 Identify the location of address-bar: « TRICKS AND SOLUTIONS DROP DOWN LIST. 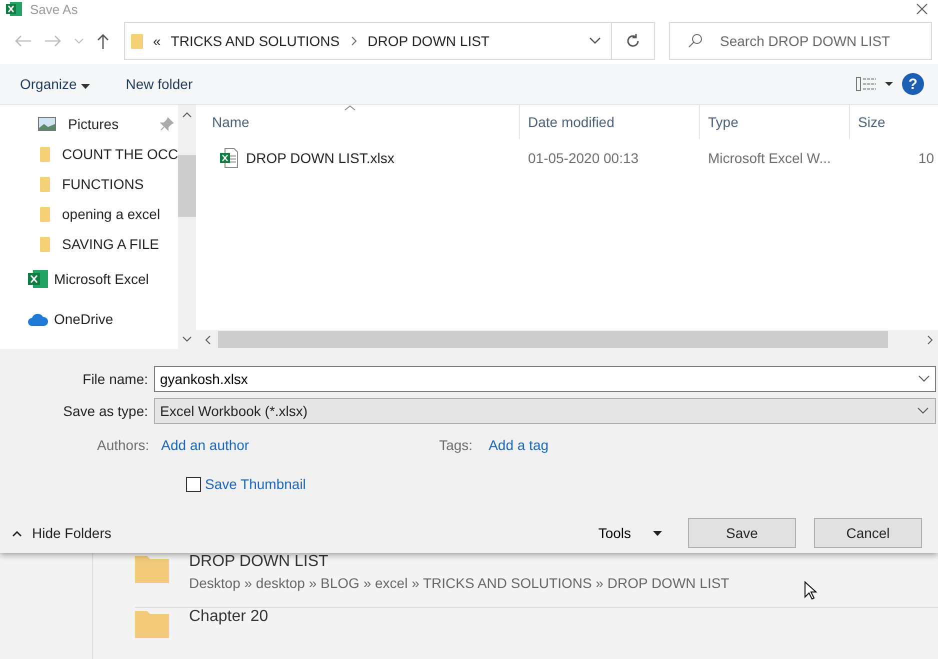
(389, 41).